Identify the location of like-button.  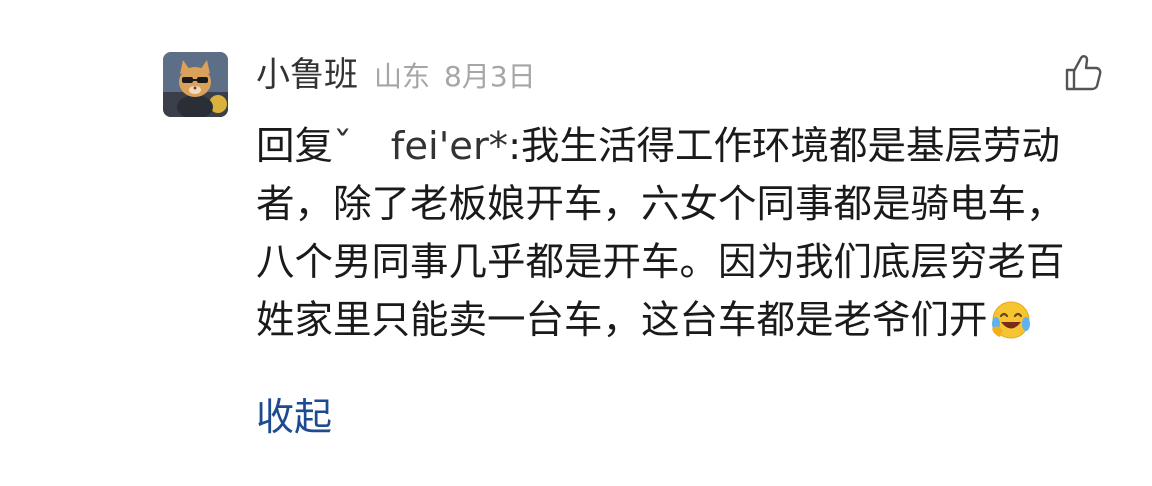
(1083, 73).